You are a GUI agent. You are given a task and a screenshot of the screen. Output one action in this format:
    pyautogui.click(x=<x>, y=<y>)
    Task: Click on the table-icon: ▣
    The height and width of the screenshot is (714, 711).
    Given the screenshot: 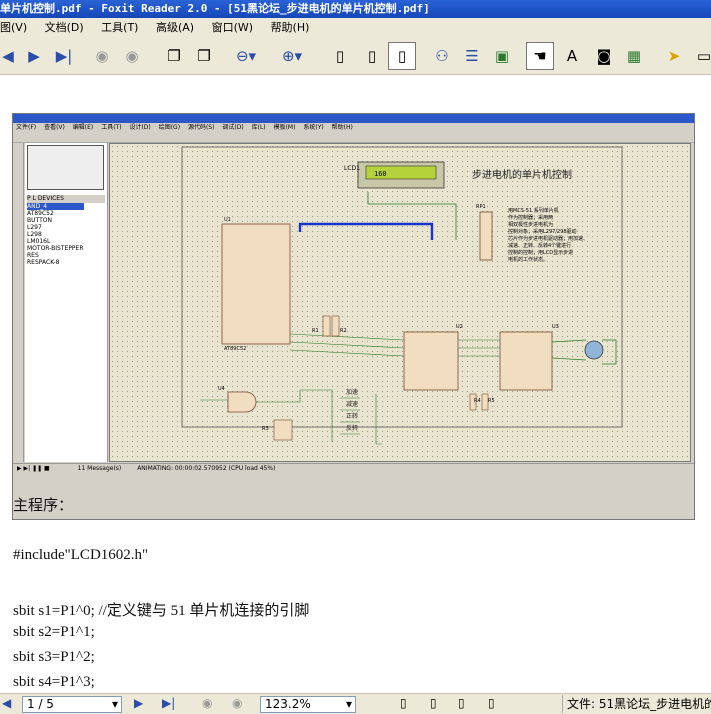 What is the action you would take?
    pyautogui.click(x=502, y=56)
    